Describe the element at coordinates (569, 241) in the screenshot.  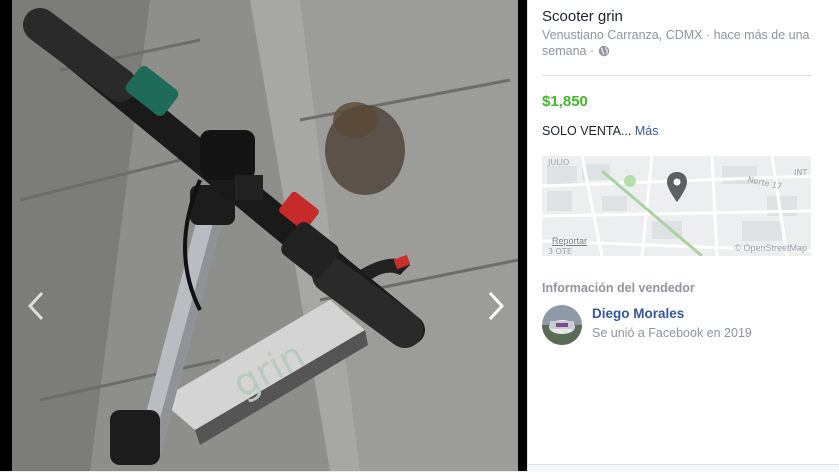
I see `report-link: Reportar` at that location.